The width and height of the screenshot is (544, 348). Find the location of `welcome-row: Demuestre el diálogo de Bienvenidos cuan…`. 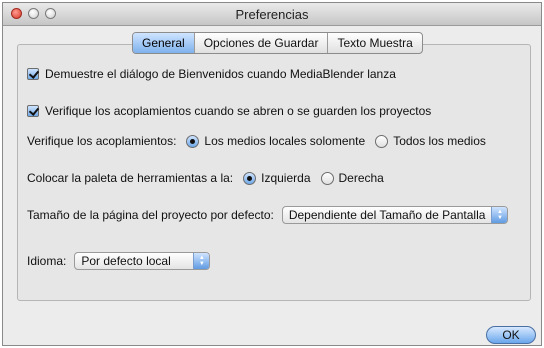

welcome-row: Demuestre el diálogo de Bienvenidos cuan… is located at coordinates (212, 74).